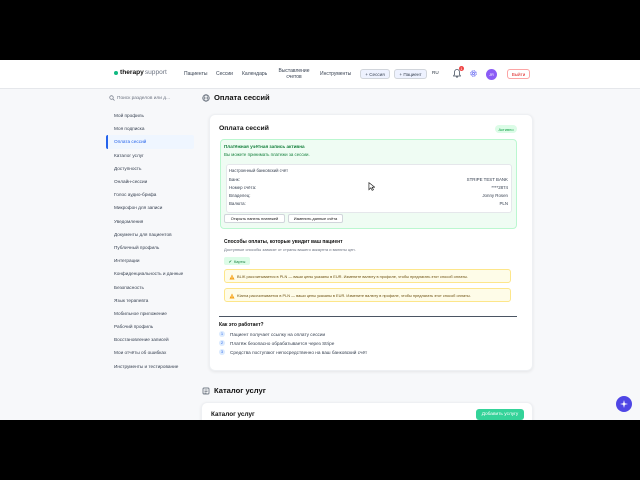 This screenshot has width=640, height=480. I want to click on new-session-button: + Сессия, so click(375, 74).